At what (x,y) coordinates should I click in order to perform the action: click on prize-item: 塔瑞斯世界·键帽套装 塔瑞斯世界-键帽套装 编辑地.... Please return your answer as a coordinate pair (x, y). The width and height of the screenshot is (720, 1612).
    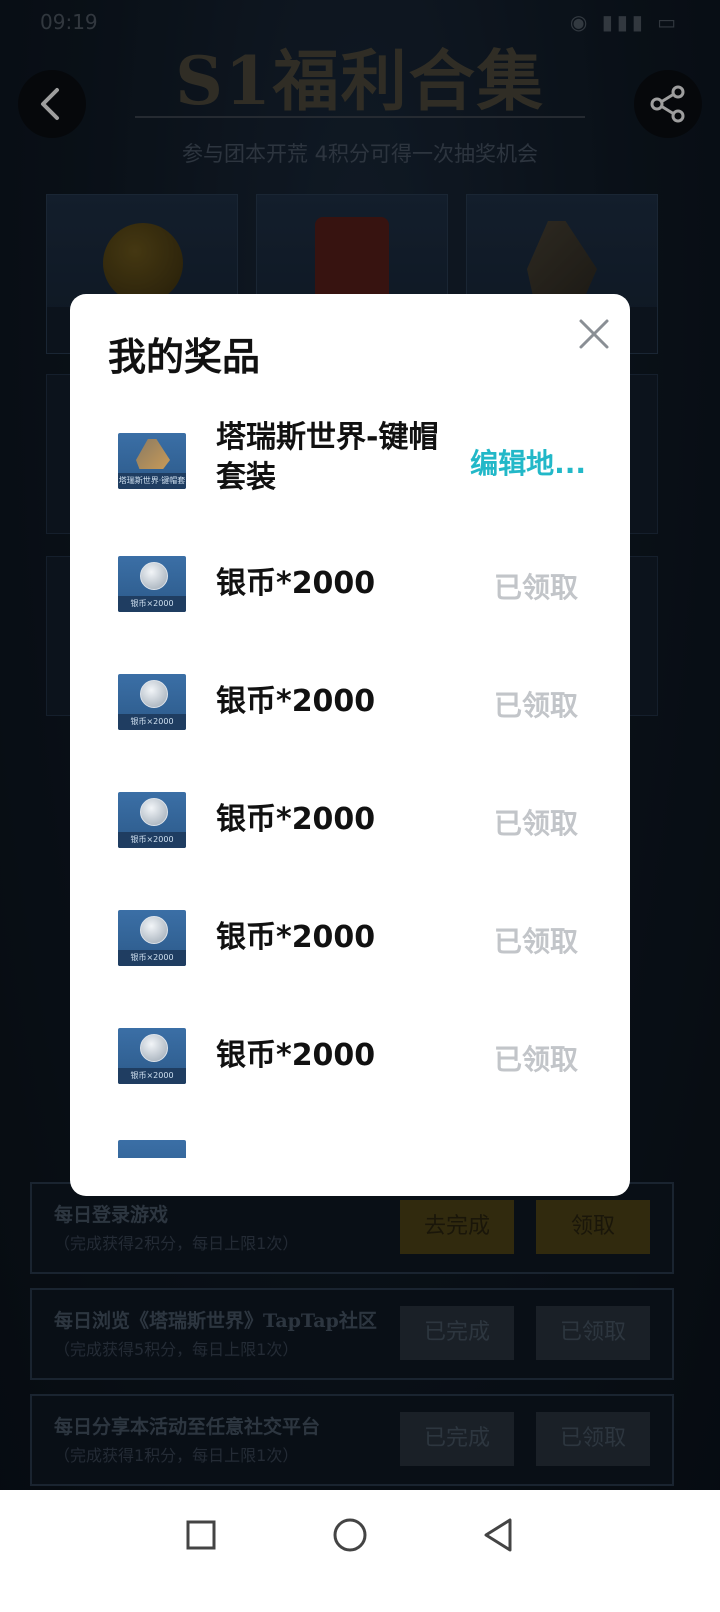
    Looking at the image, I should click on (350, 463).